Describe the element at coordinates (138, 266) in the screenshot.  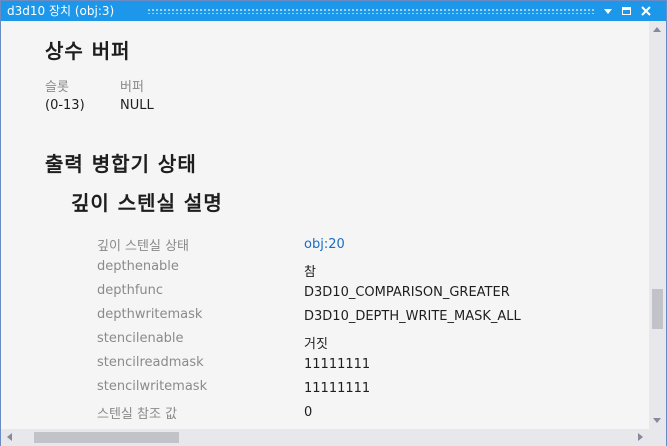
I see `property-key: depthenable` at that location.